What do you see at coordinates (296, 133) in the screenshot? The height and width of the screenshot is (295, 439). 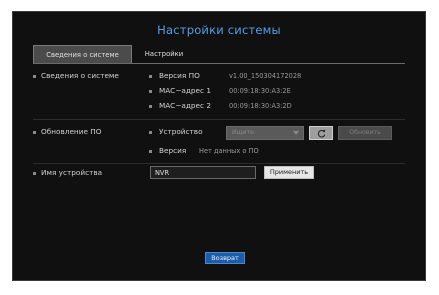 I see `chevron-down-icon` at bounding box center [296, 133].